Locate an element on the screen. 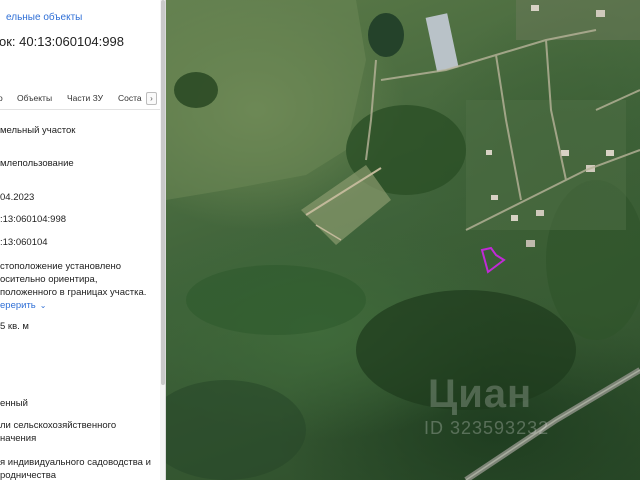 The width and height of the screenshot is (640, 480). tab-objects: Объекты is located at coordinates (34, 98).